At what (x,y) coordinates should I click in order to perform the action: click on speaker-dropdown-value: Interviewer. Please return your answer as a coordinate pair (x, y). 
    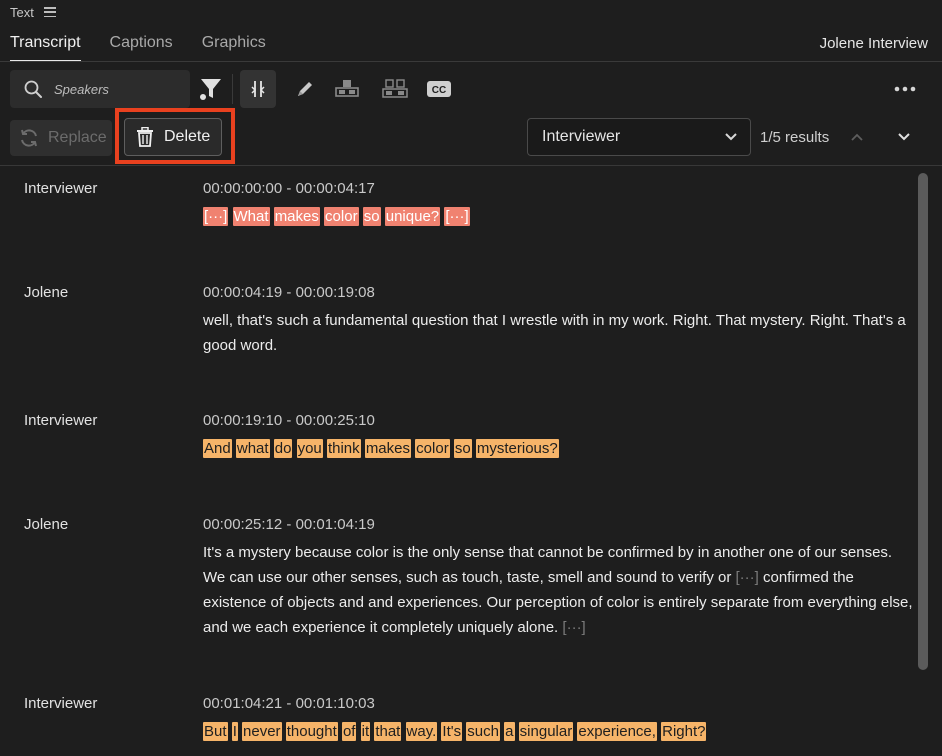
    Looking at the image, I should click on (581, 136).